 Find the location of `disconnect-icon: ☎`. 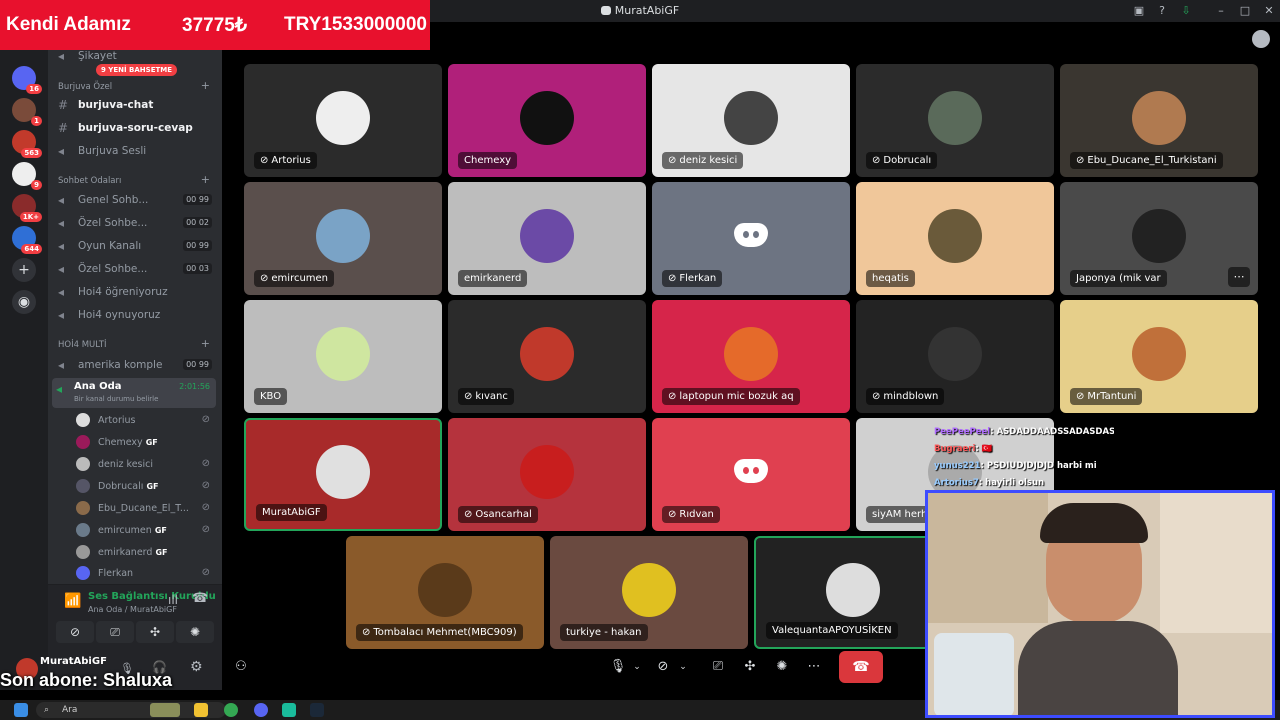

disconnect-icon: ☎ is located at coordinates (200, 598).